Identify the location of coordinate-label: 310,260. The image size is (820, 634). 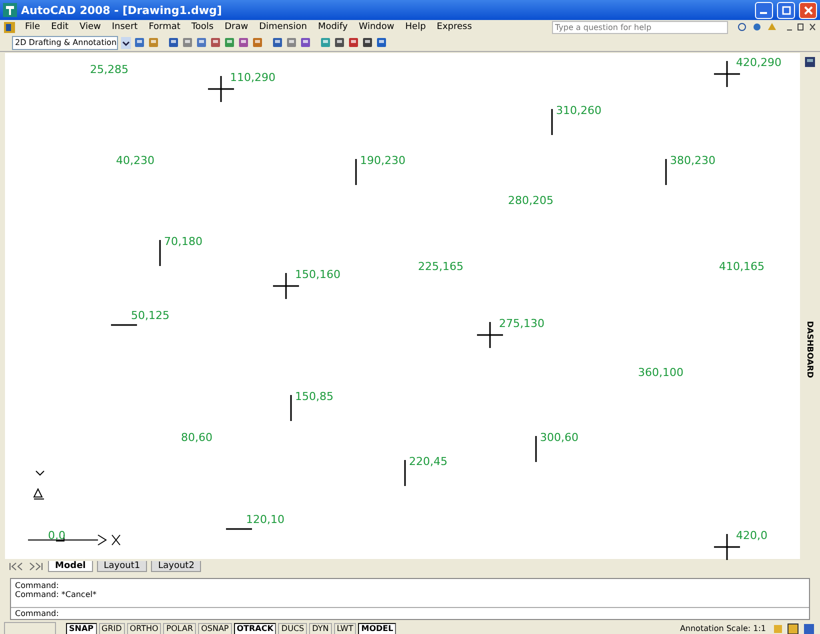
(579, 110).